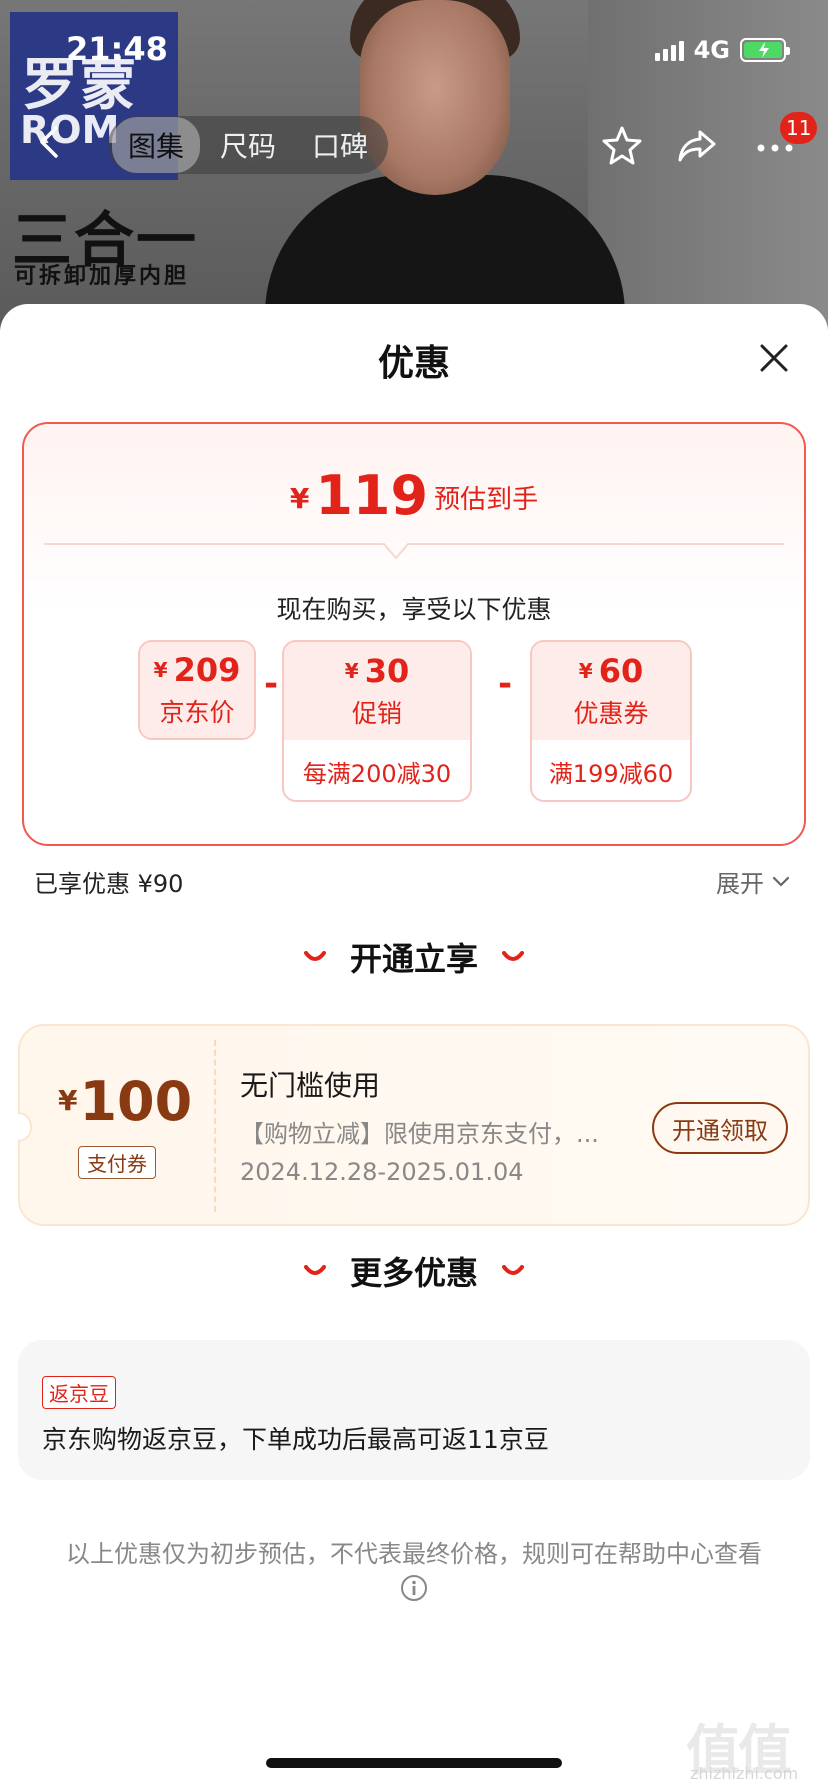 This screenshot has height=1792, width=828. Describe the element at coordinates (25, 1127) in the screenshot. I see `coupon-notch` at that location.